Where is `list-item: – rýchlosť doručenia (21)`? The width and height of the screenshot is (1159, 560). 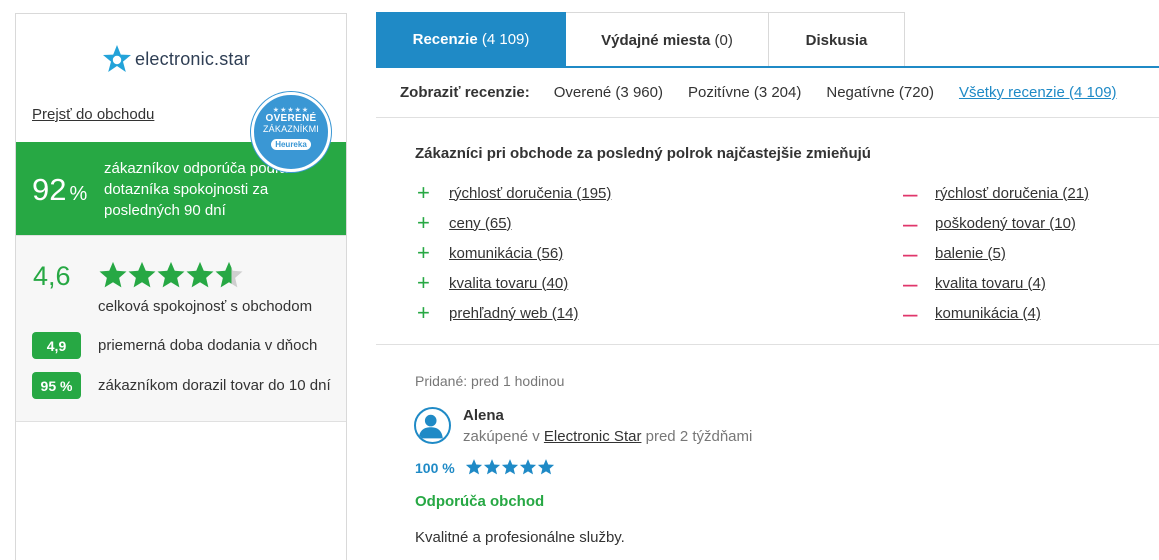 list-item: – rýchlosť doručenia (21) is located at coordinates (996, 193).